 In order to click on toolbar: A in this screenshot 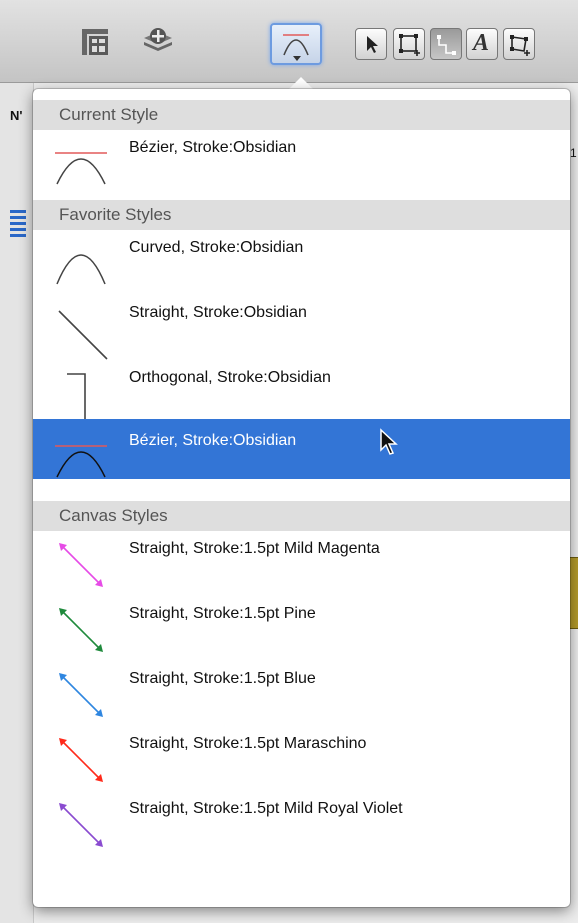, I will do `click(289, 41)`.